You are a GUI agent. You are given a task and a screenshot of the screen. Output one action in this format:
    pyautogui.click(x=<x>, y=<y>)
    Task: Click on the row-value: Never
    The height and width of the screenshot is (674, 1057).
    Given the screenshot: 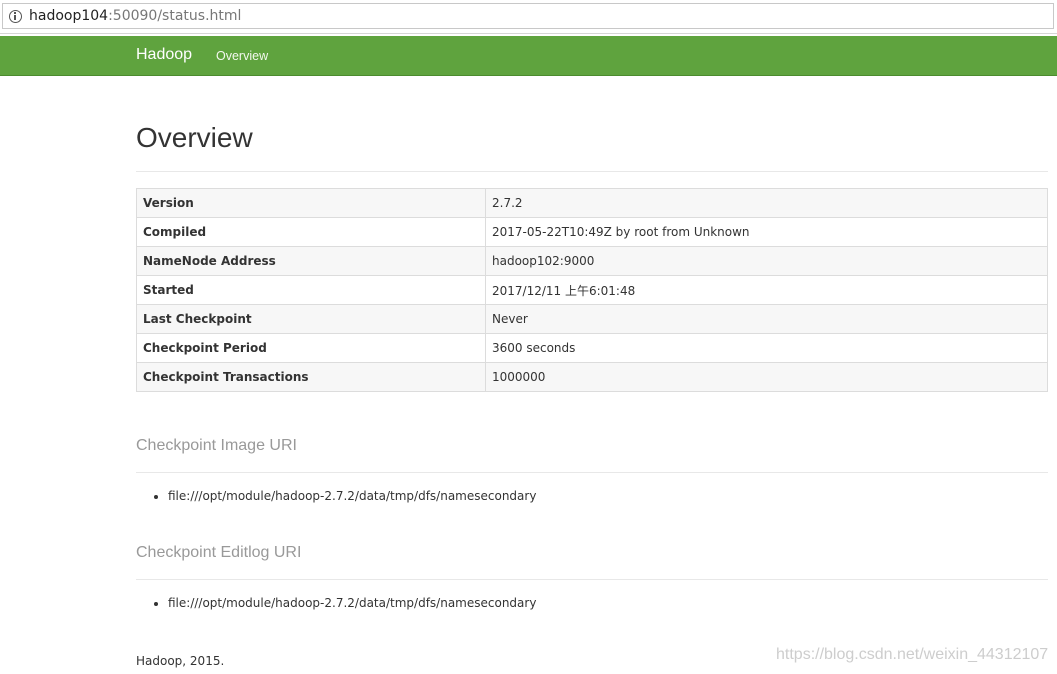 What is the action you would take?
    pyautogui.click(x=766, y=319)
    